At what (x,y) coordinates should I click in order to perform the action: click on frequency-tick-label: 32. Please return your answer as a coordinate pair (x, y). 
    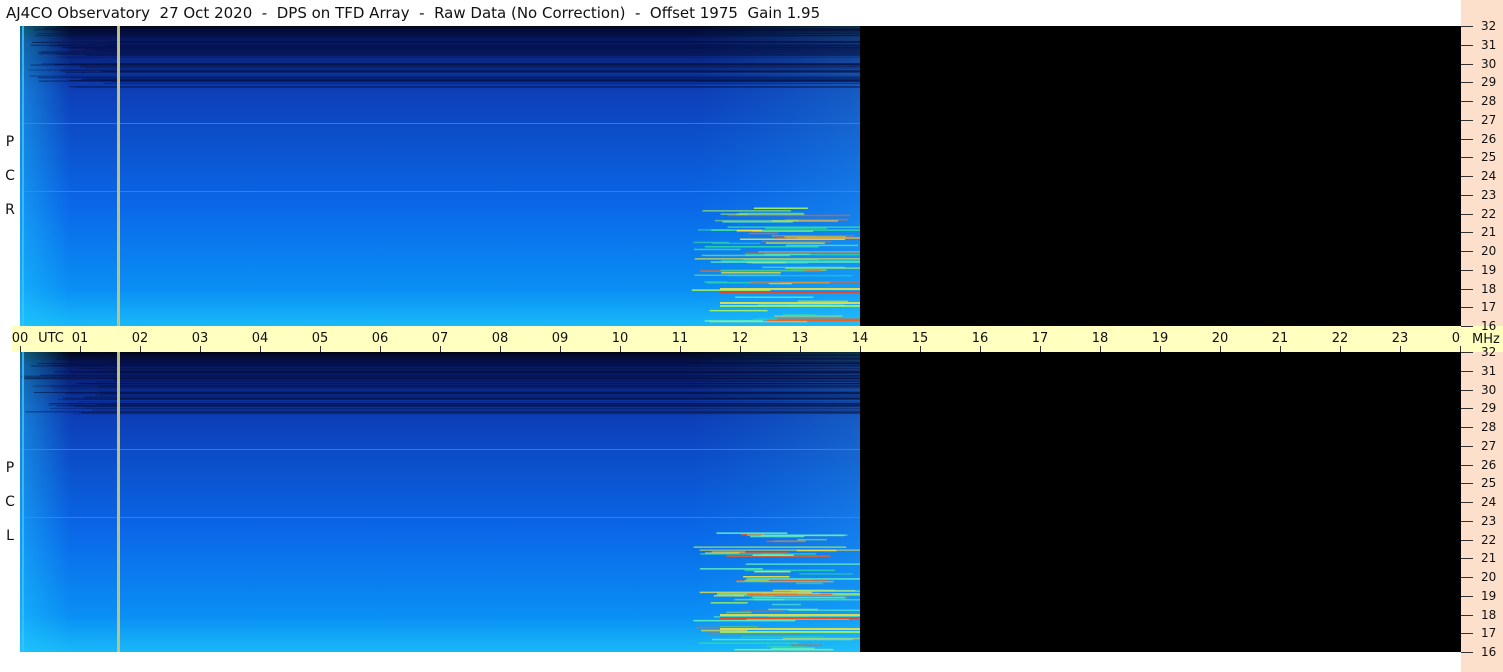
    Looking at the image, I should click on (1489, 26).